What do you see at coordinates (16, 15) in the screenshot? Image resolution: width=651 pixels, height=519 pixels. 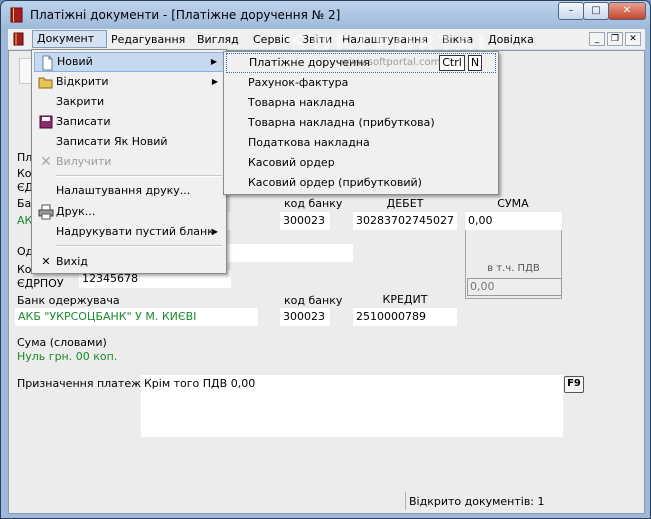 I see `app-book-icon` at bounding box center [16, 15].